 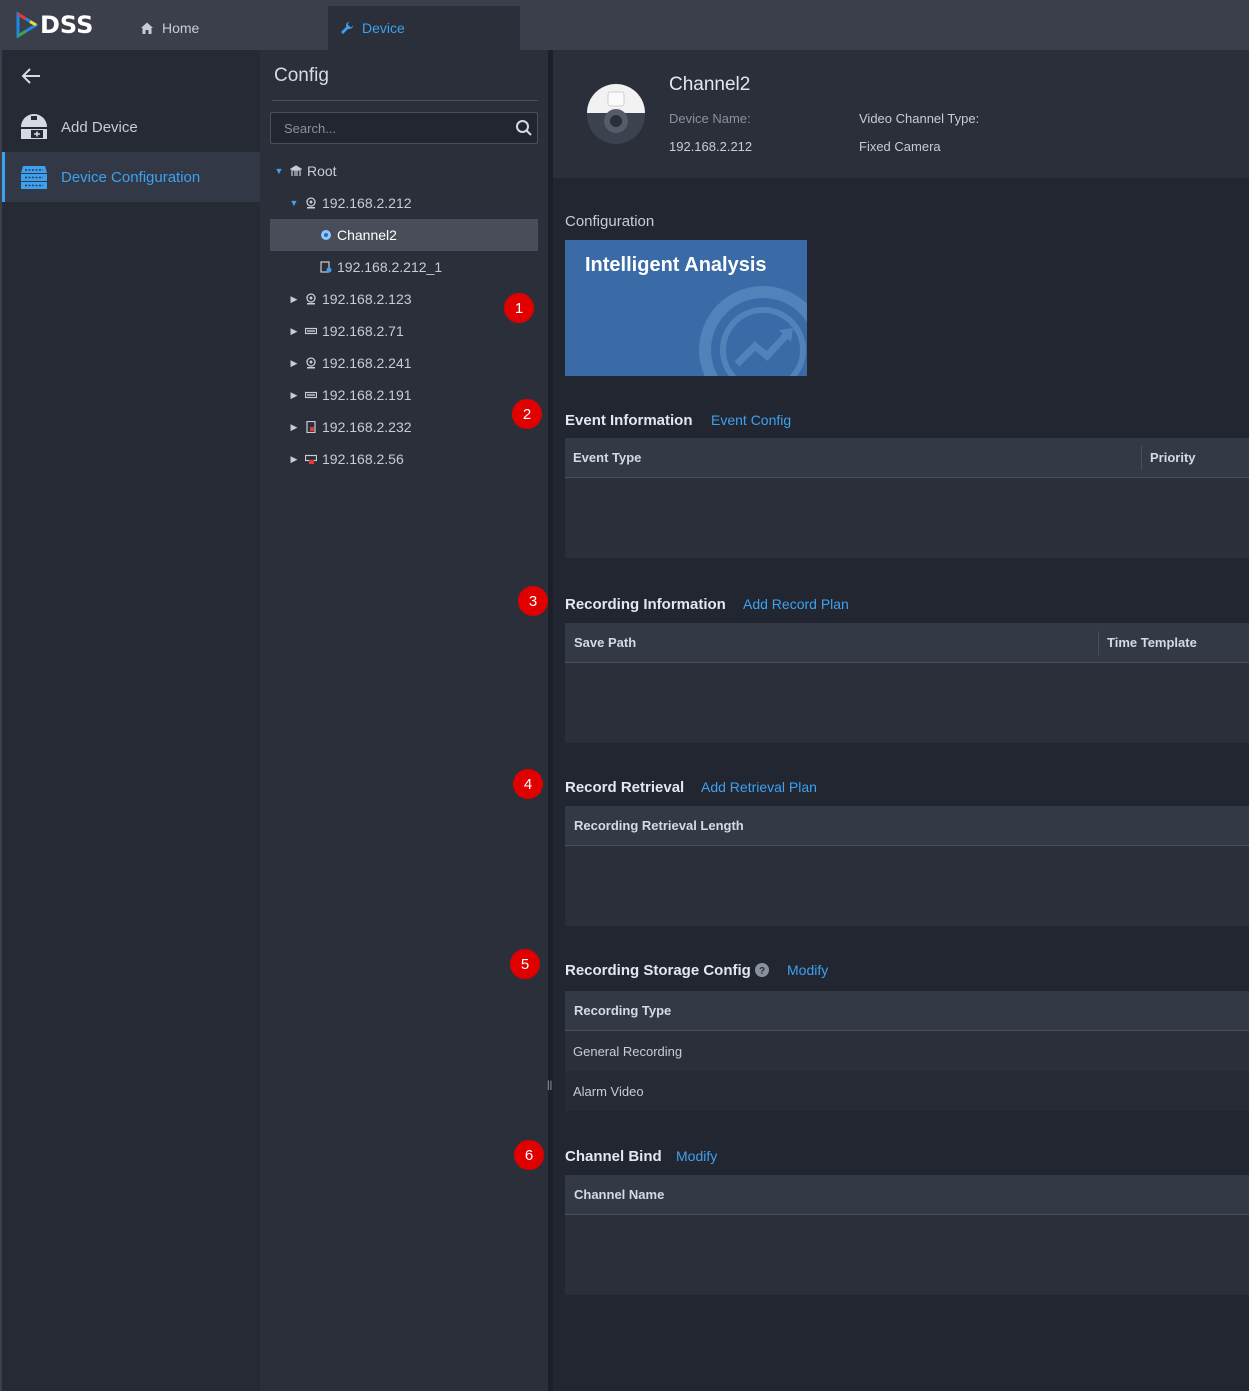 What do you see at coordinates (529, 1155) in the screenshot?
I see `annotation-badge-6: 6` at bounding box center [529, 1155].